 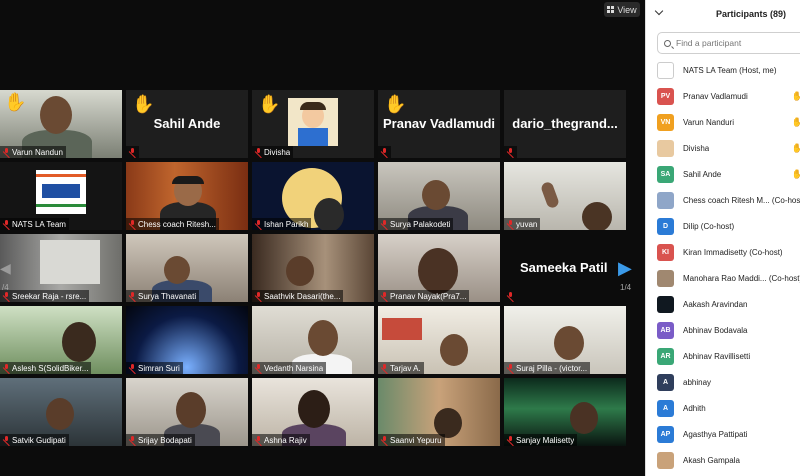 I want to click on participant-row: AP Agasthya Pattipati, so click(x=723, y=434).